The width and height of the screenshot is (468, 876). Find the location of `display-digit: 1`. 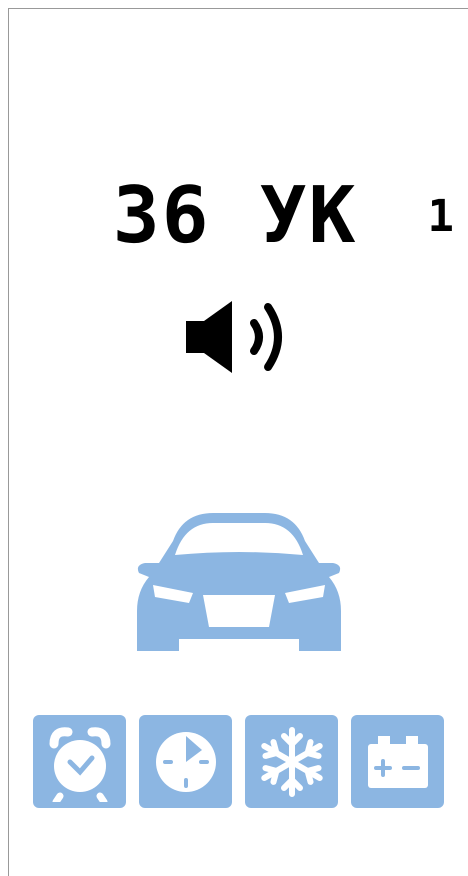

display-digit: 1 is located at coordinates (441, 216).